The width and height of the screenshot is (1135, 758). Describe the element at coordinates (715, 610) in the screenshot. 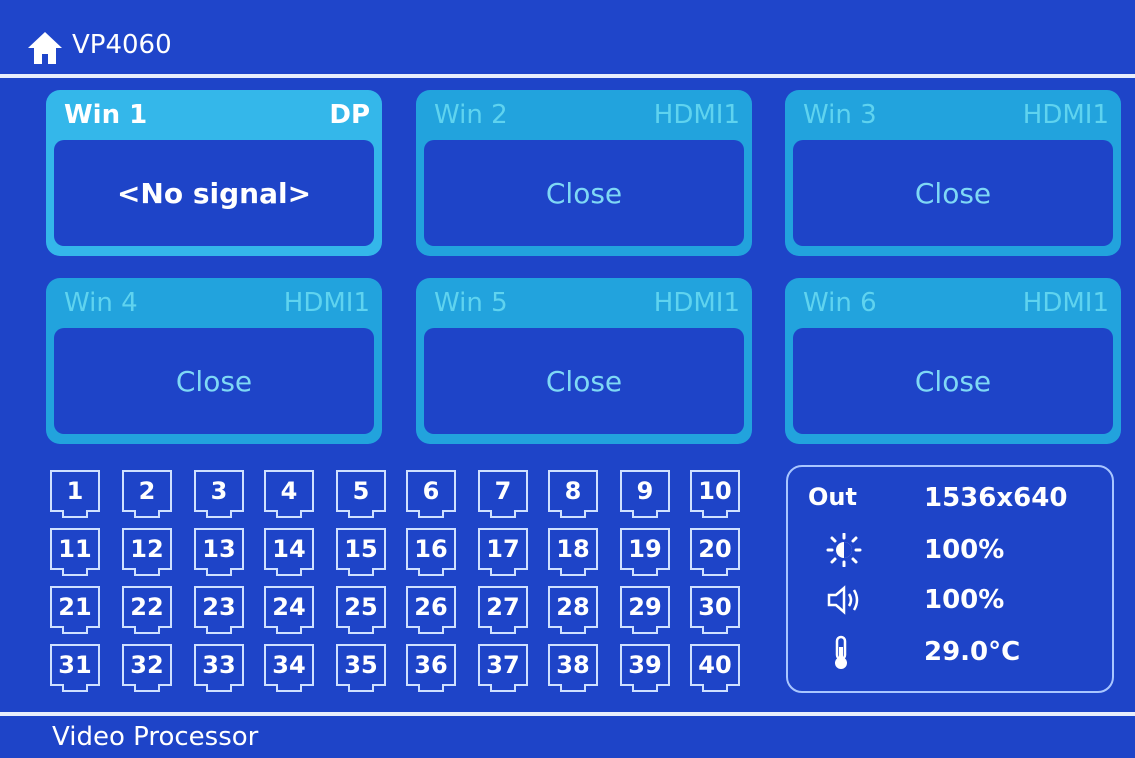

I see `preset-button-30: 30` at that location.